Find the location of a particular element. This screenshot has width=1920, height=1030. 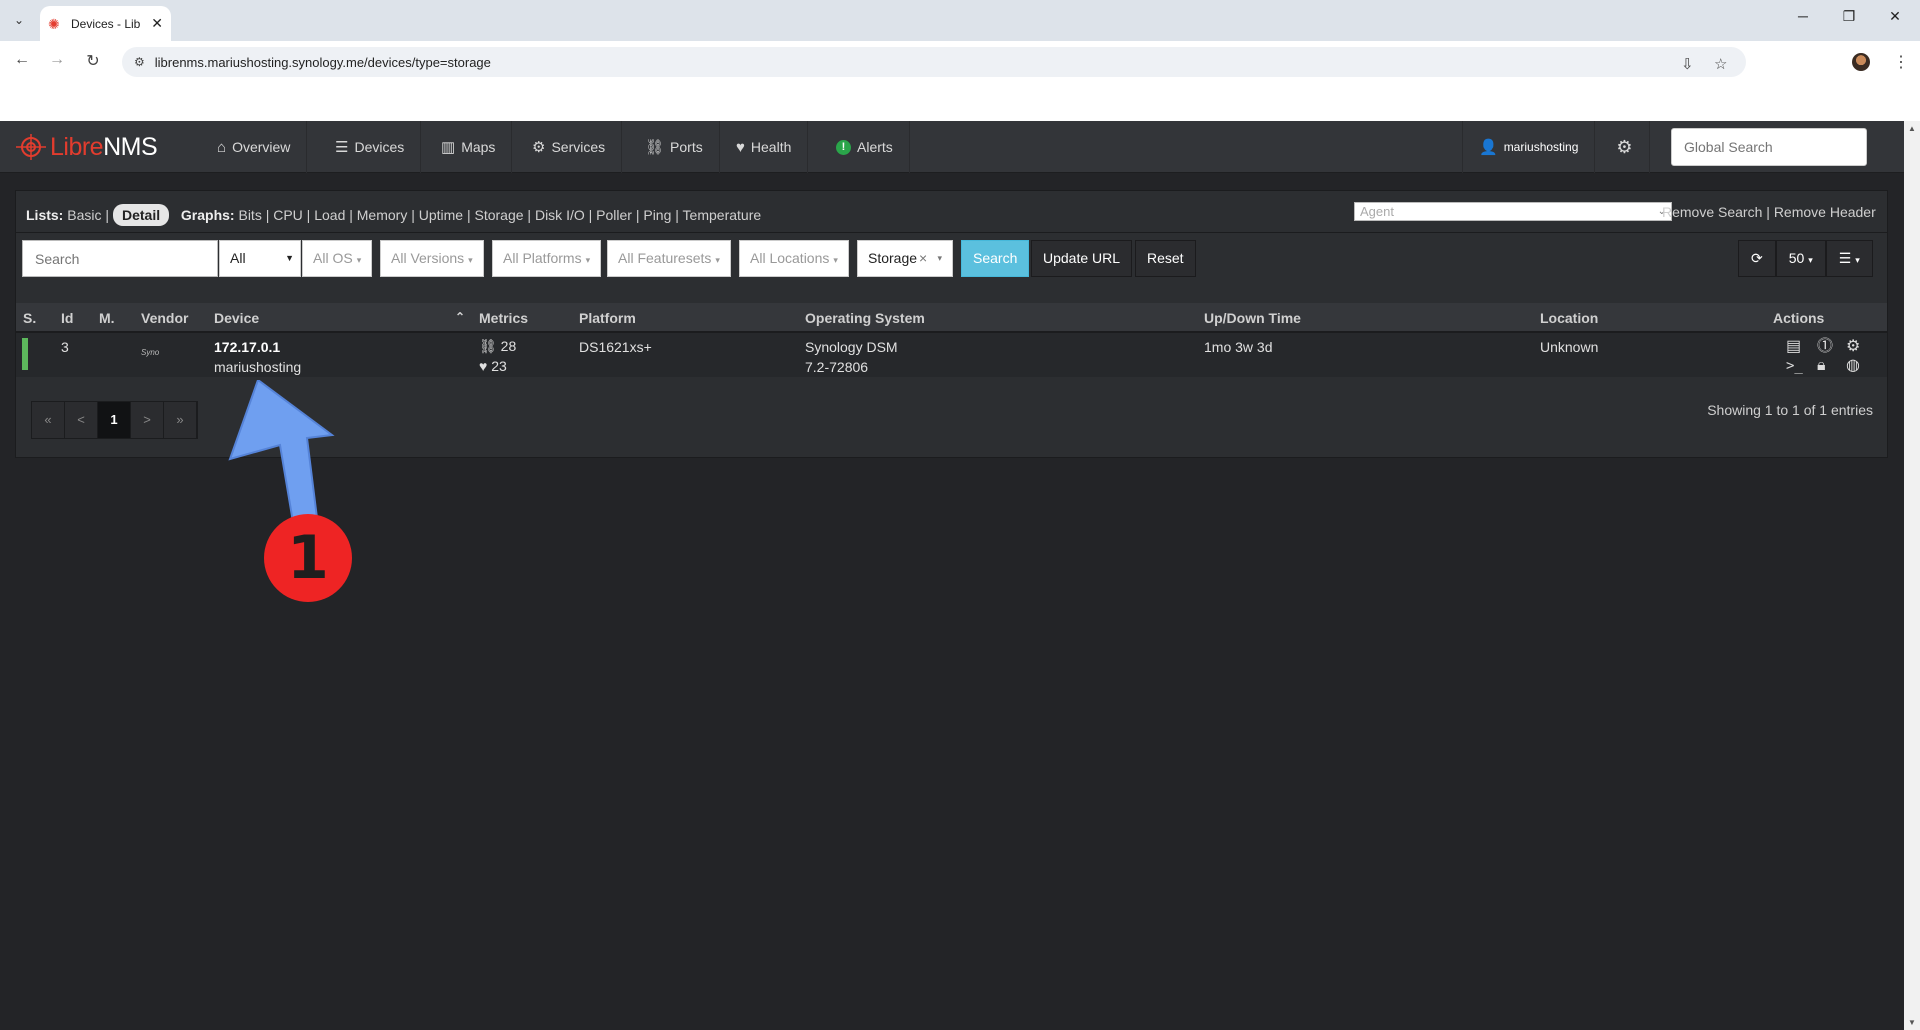

global-search-input is located at coordinates (1769, 147).